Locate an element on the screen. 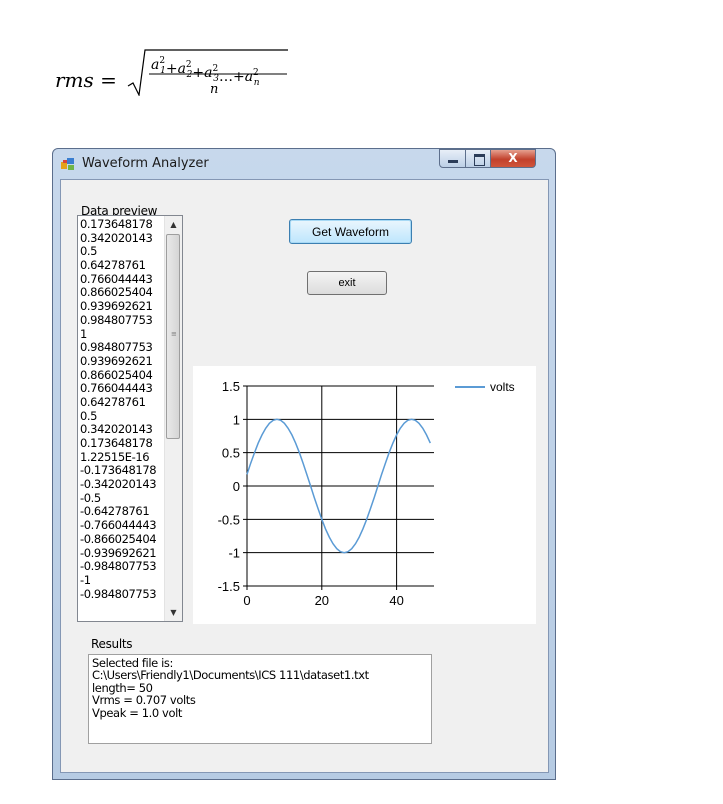 Image resolution: width=723 pixels, height=804 pixels. y-tick-label: 1 is located at coordinates (236, 419).